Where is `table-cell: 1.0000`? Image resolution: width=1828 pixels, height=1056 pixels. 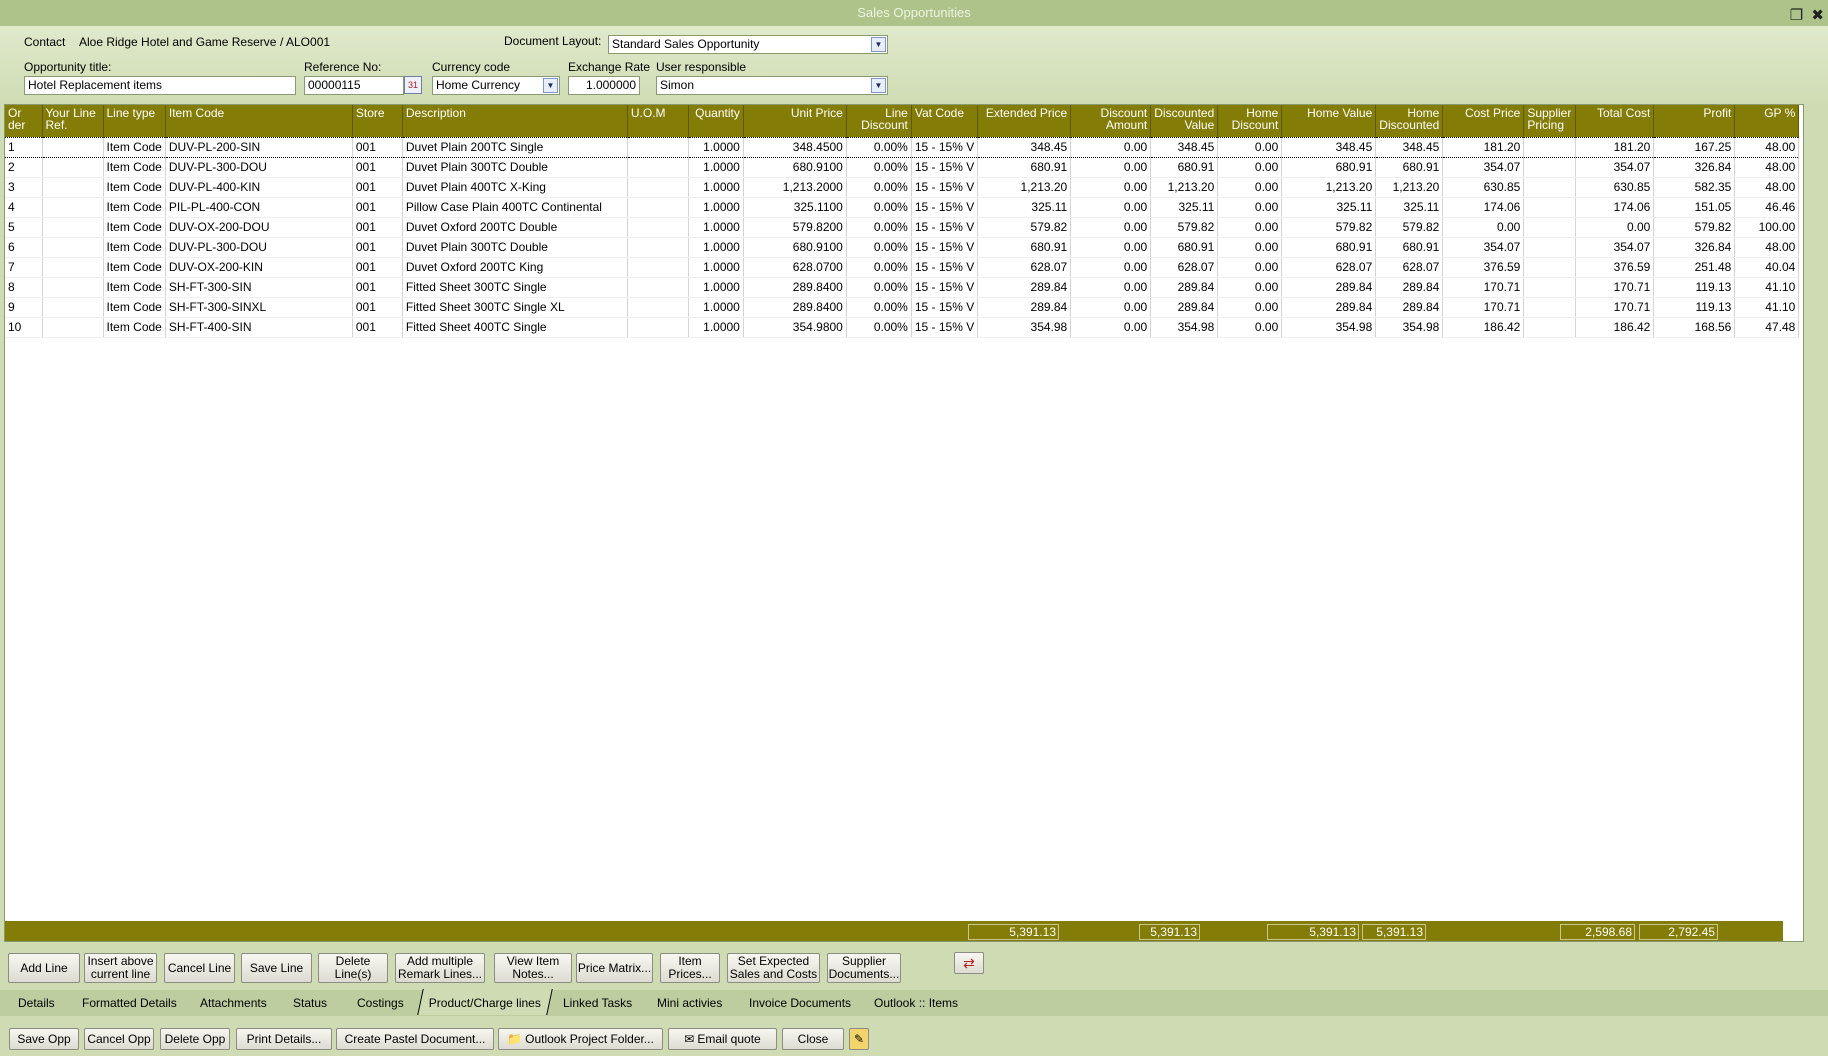
table-cell: 1.0000 is located at coordinates (716, 207).